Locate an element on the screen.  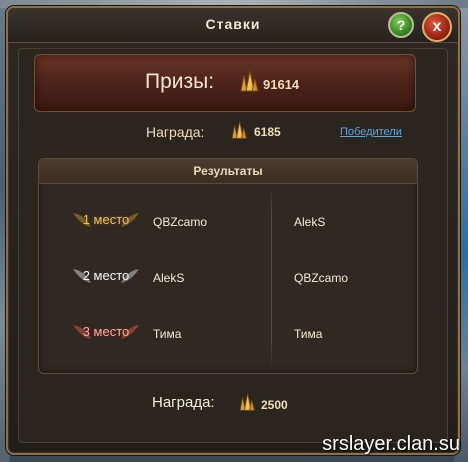
title-bar: Ставки ? x is located at coordinates (233, 25).